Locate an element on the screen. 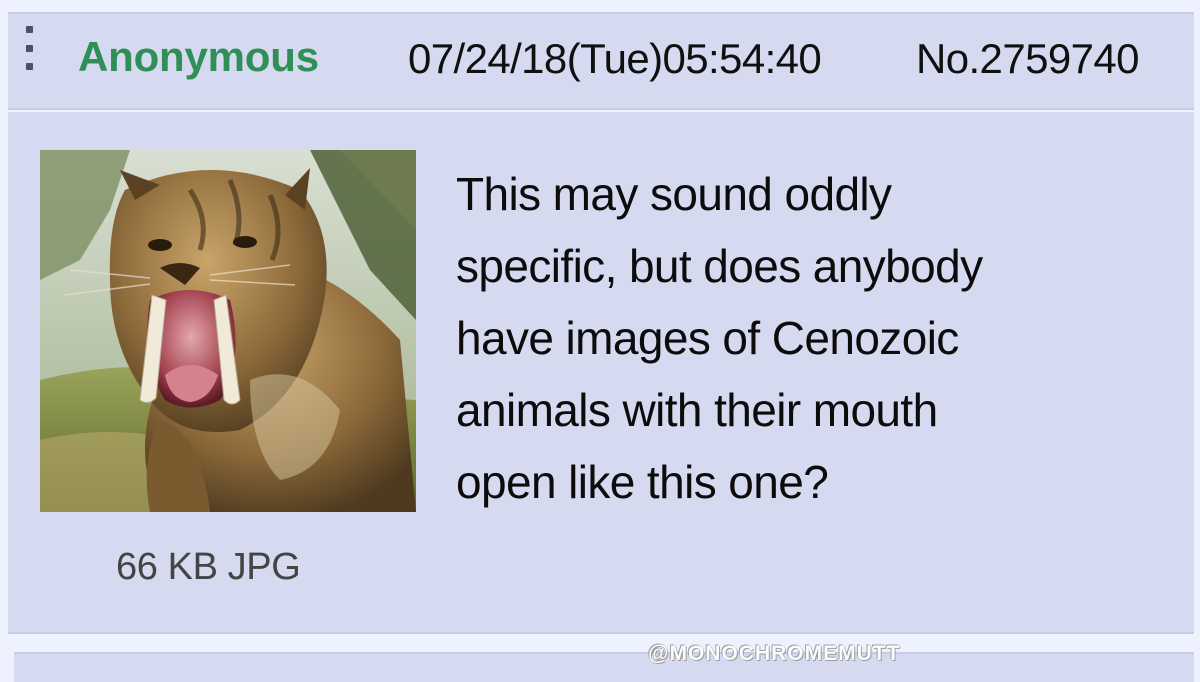  post-date: 07/24/18(Tue)05:54:40 is located at coordinates (615, 58).